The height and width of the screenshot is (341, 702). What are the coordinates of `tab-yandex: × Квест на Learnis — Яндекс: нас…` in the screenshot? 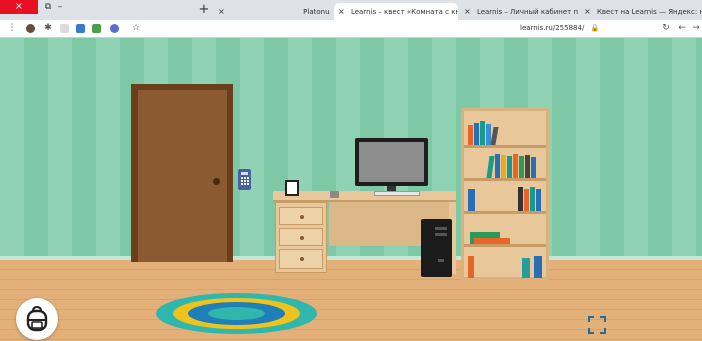 It's located at (641, 11).